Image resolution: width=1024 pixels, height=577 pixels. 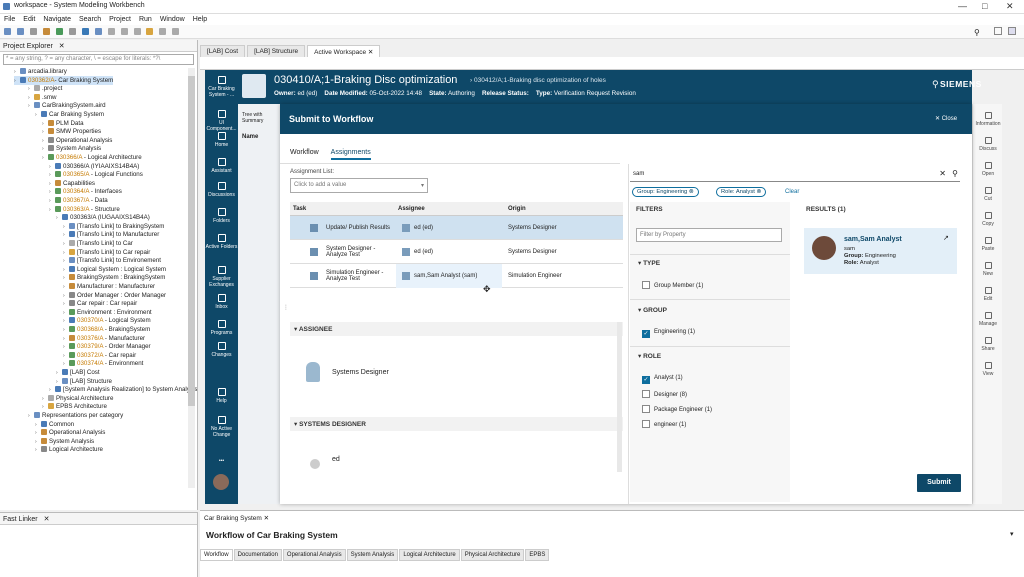 What do you see at coordinates (57, 19) in the screenshot?
I see `menu-navigate: Navigate` at bounding box center [57, 19].